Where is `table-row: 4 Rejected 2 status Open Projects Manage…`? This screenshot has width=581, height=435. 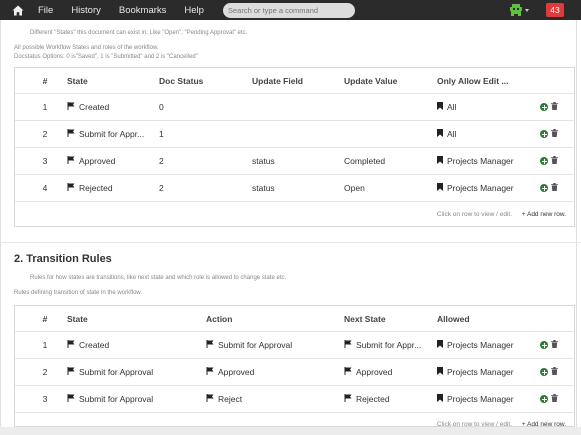 table-row: 4 Rejected 2 status Open Projects Manage… is located at coordinates (294, 188).